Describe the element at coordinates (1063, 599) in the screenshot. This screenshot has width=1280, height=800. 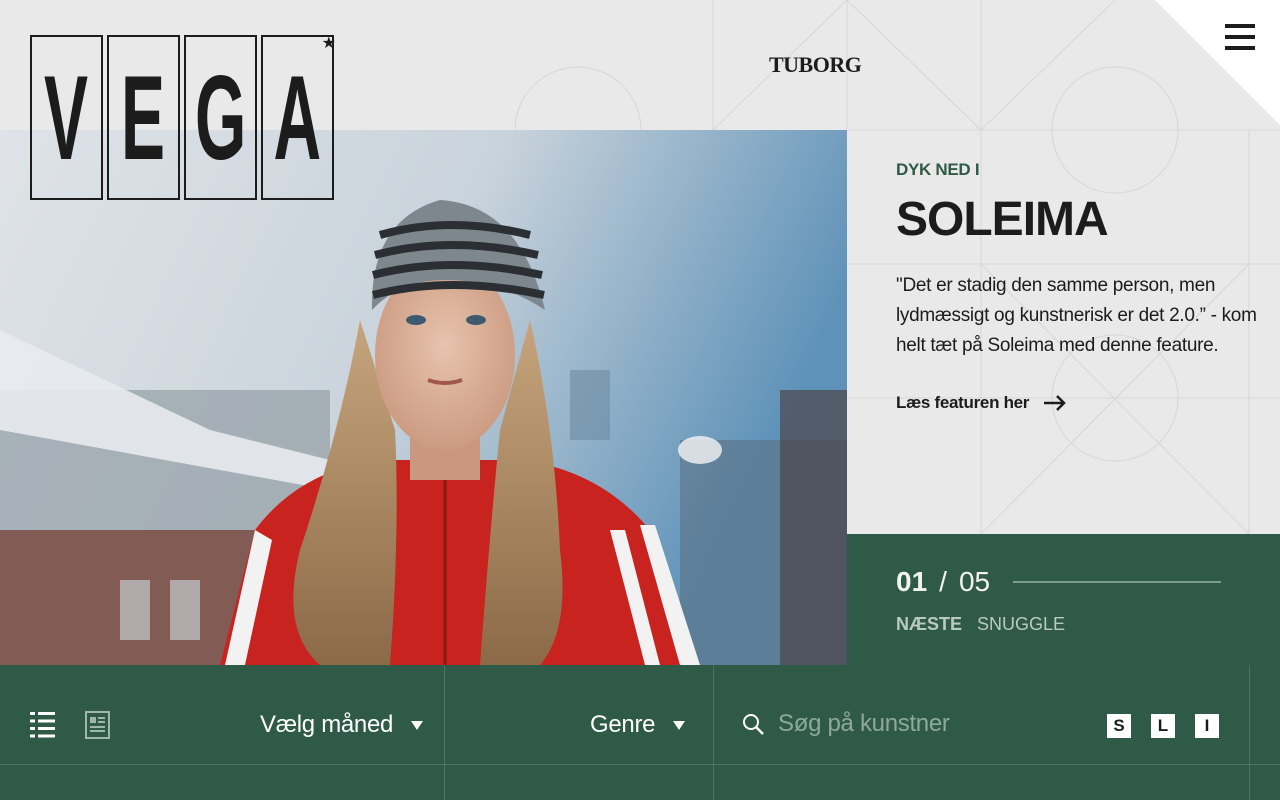
I see `slide-counter-panel: 01 / 05 NÆSTE SNUGGLE` at that location.